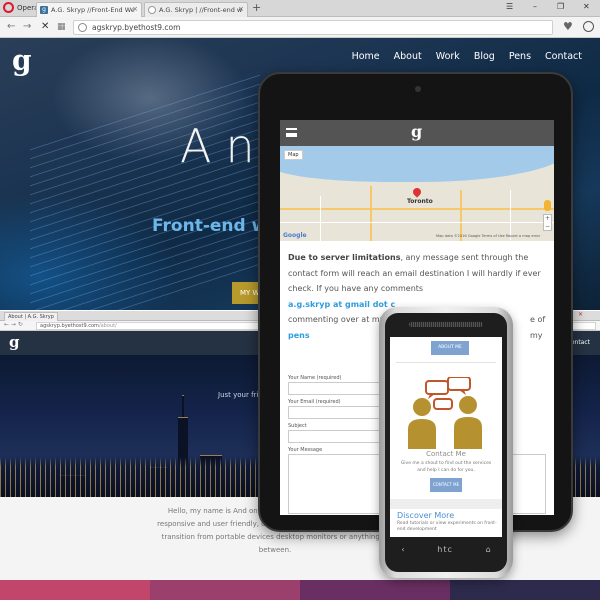 The width and height of the screenshot is (600, 600). What do you see at coordinates (420, 201) in the screenshot?
I see `map-city-label: Toronto` at bounding box center [420, 201].